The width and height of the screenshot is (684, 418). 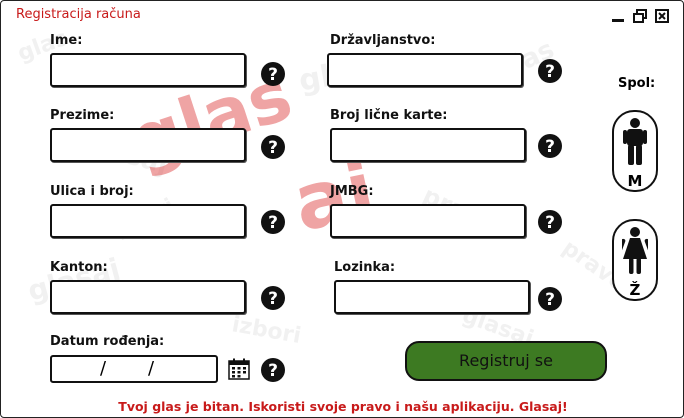 What do you see at coordinates (352, 191) in the screenshot?
I see `jmbg-label: JMBG:` at bounding box center [352, 191].